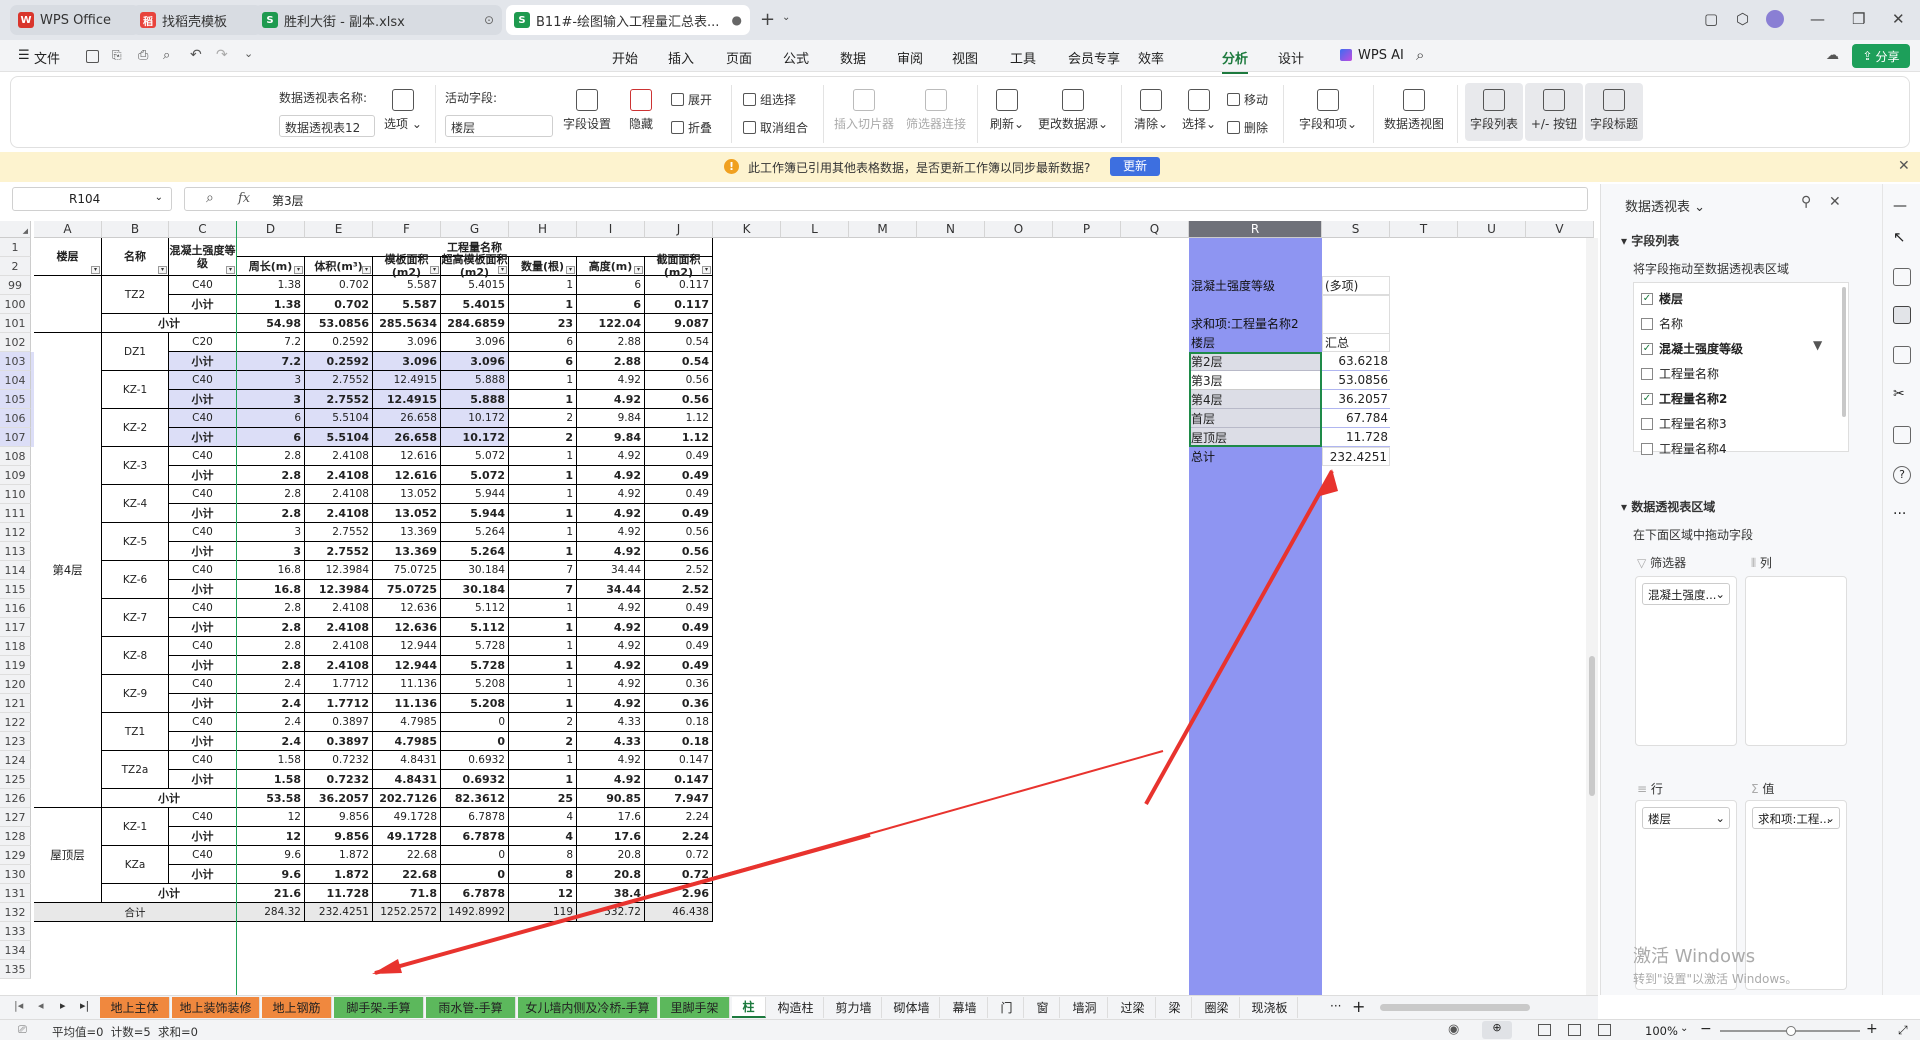 The width and height of the screenshot is (1920, 1040). Describe the element at coordinates (68, 229) in the screenshot. I see `column-header-A: A` at that location.